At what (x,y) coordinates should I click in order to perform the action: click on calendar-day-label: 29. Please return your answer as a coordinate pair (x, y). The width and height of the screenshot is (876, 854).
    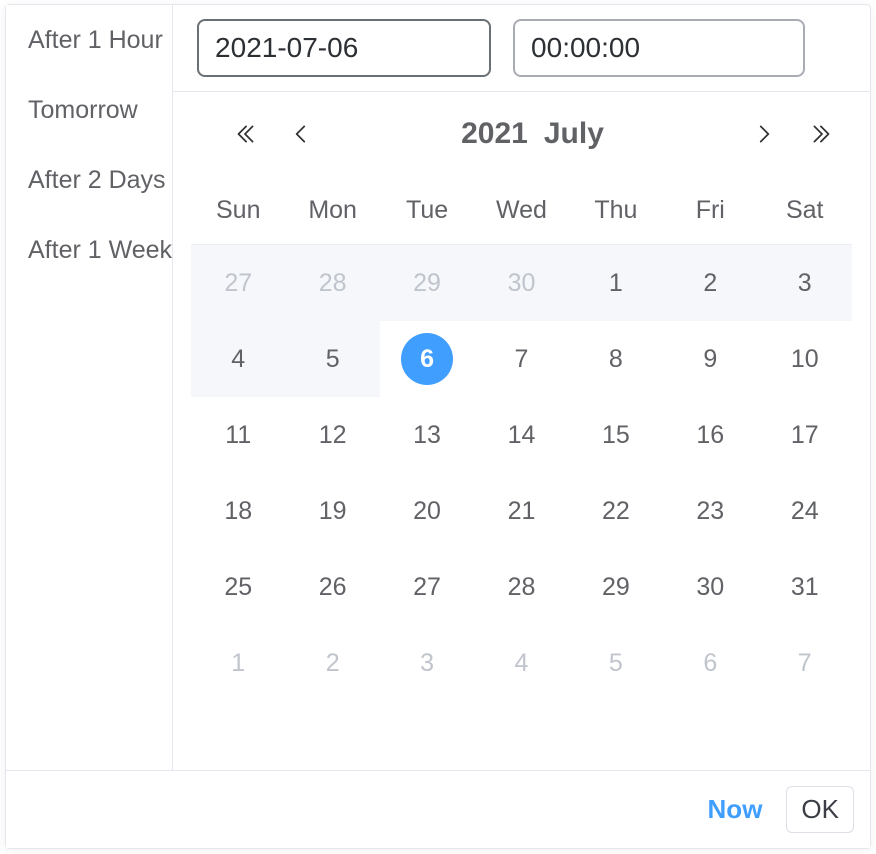
    Looking at the image, I should click on (427, 282).